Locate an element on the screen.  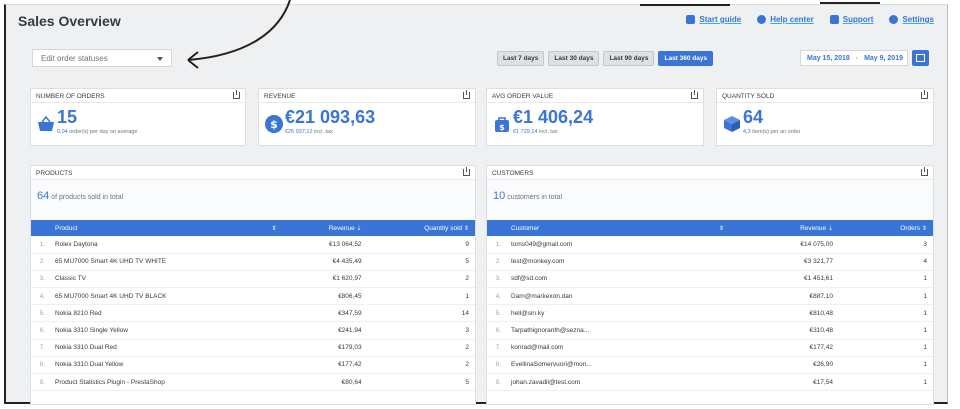
table-row: 3. Classic TV €1 620,97 2 is located at coordinates (253, 279).